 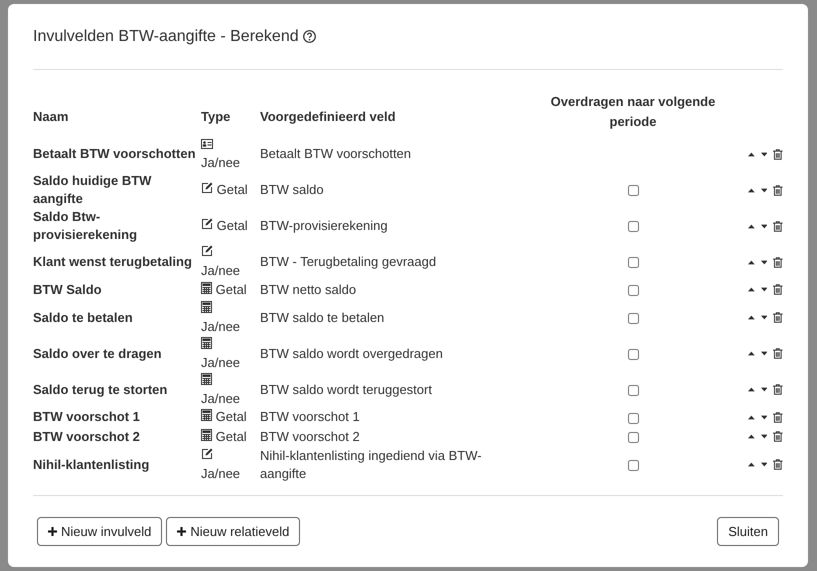 I want to click on help-icon, so click(x=309, y=36).